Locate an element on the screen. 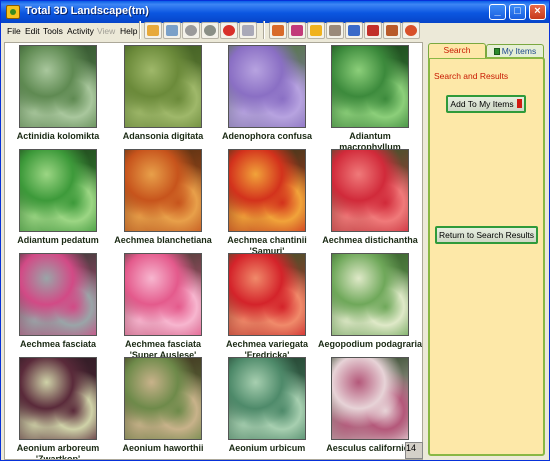 The image size is (550, 461). house-icon is located at coordinates (392, 30).